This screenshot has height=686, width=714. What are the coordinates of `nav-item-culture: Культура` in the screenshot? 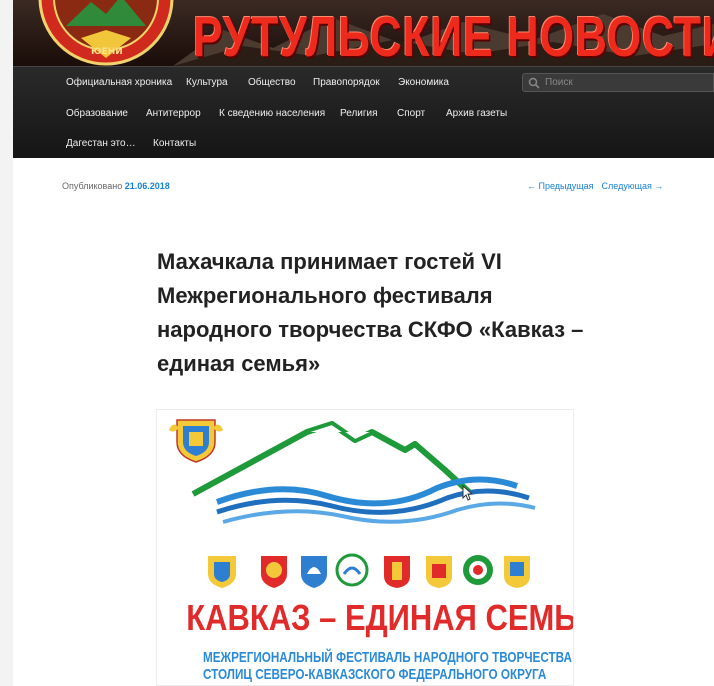 It's located at (207, 83).